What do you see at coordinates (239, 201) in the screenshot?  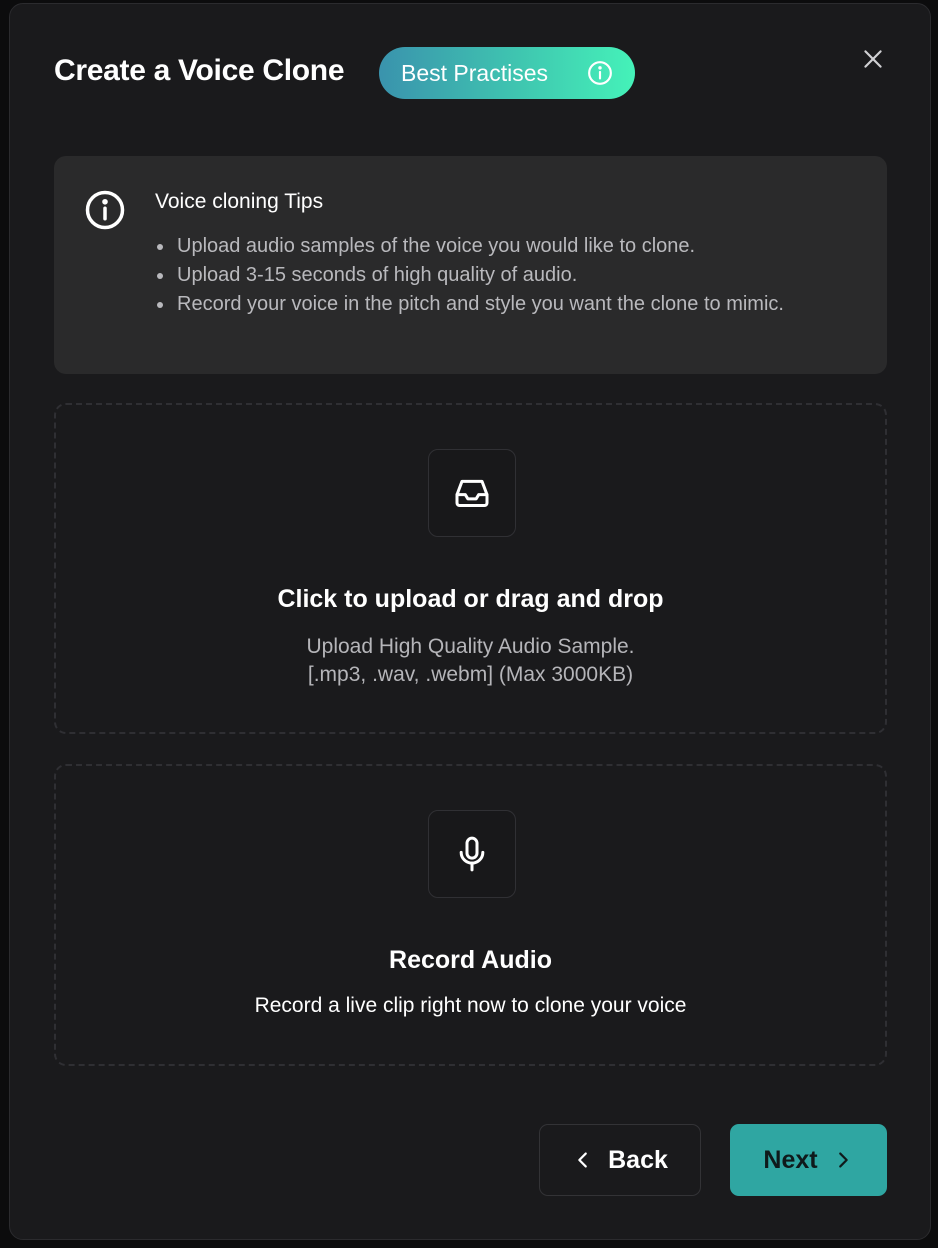 I see `tips-title: Voice cloning Tips` at bounding box center [239, 201].